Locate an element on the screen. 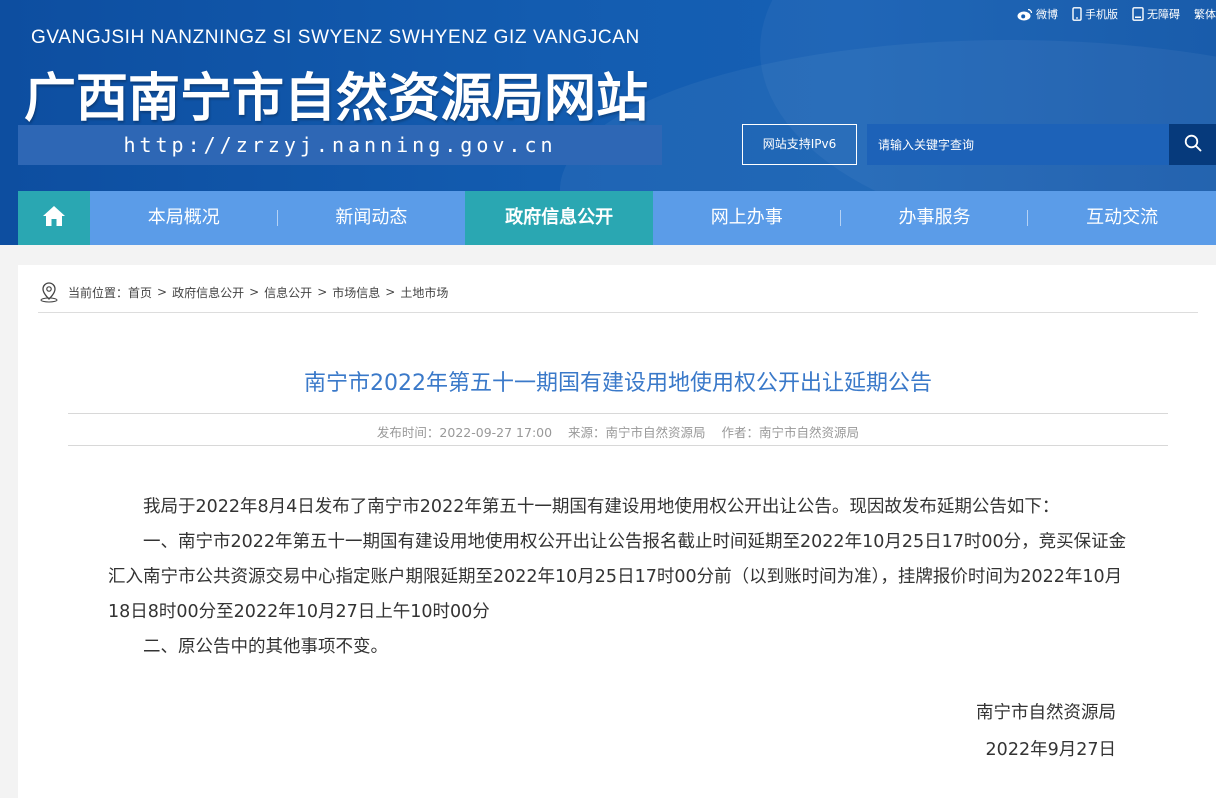 This screenshot has height=798, width=1216. nav-item-services: 办事服务 is located at coordinates (935, 218).